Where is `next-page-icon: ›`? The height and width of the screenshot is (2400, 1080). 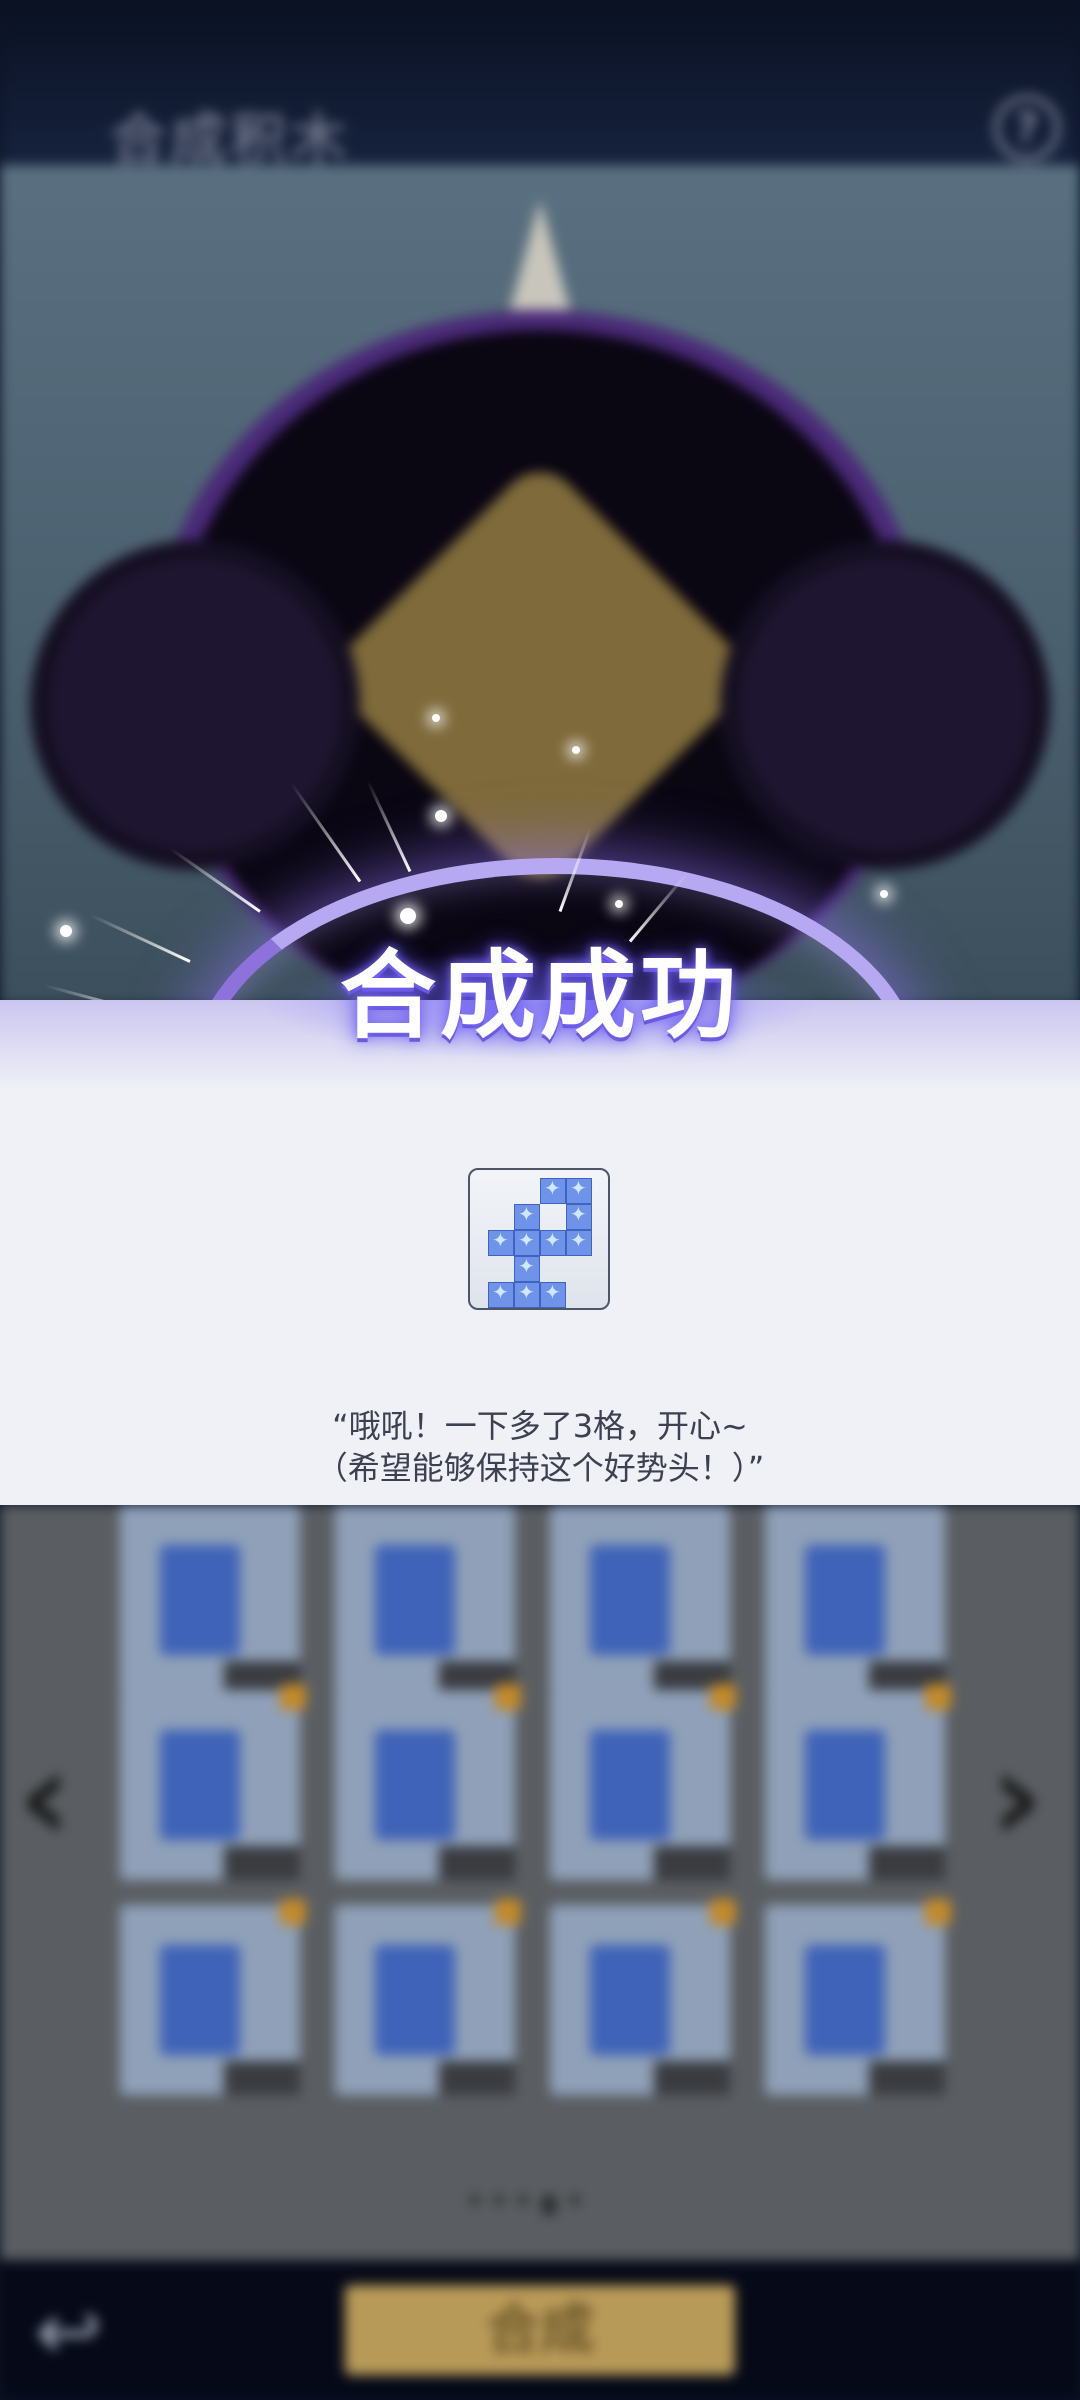
next-page-icon: › is located at coordinates (1017, 1796).